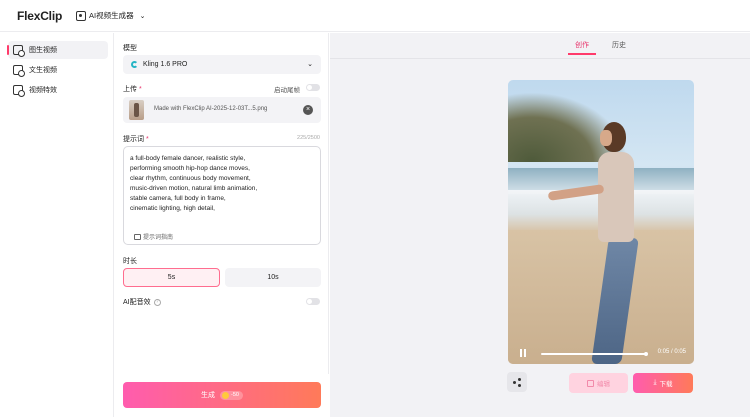 This screenshot has height=417, width=750. Describe the element at coordinates (57, 50) in the screenshot. I see `sidebar-item-image-to-video: 图生视频` at that location.